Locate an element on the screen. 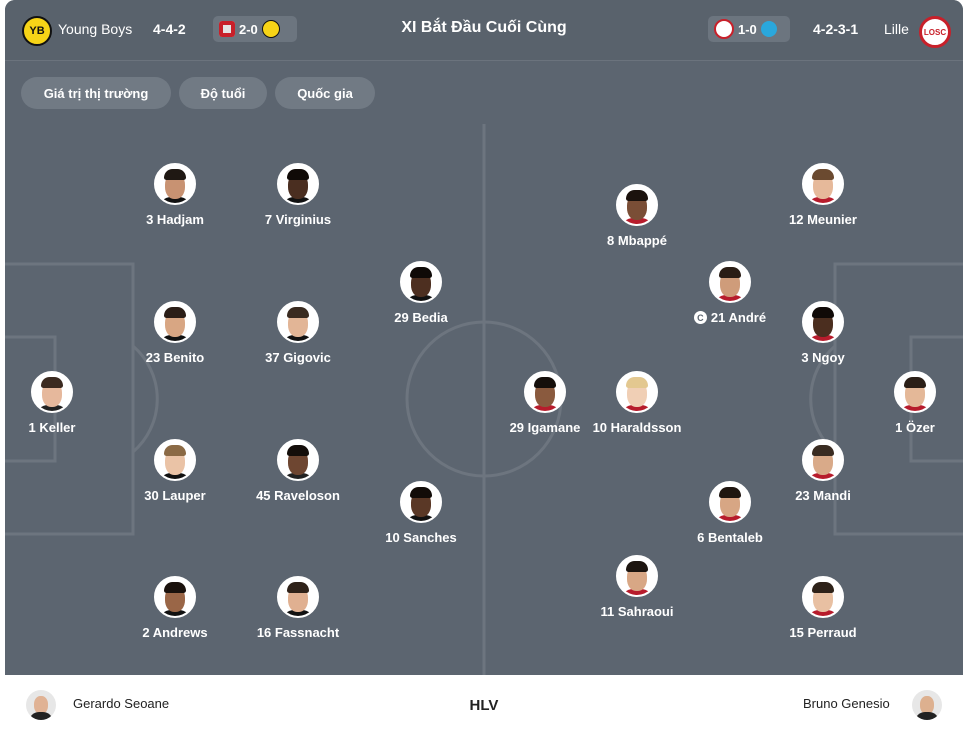  player-label: 1 Keller is located at coordinates (52, 427).